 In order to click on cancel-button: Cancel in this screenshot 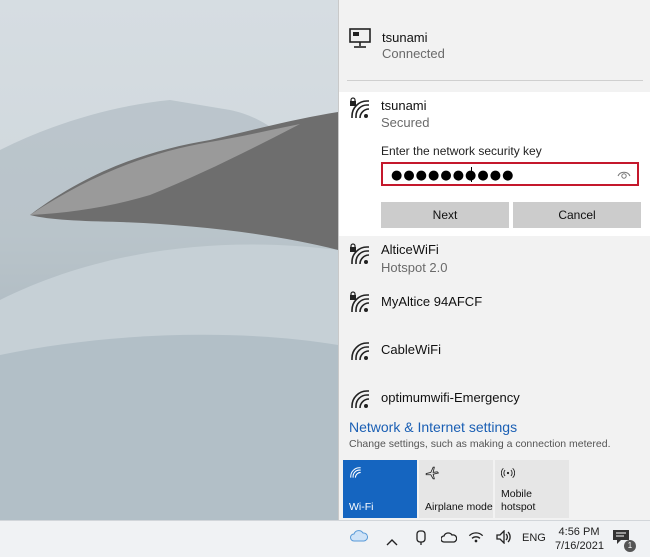, I will do `click(577, 215)`.